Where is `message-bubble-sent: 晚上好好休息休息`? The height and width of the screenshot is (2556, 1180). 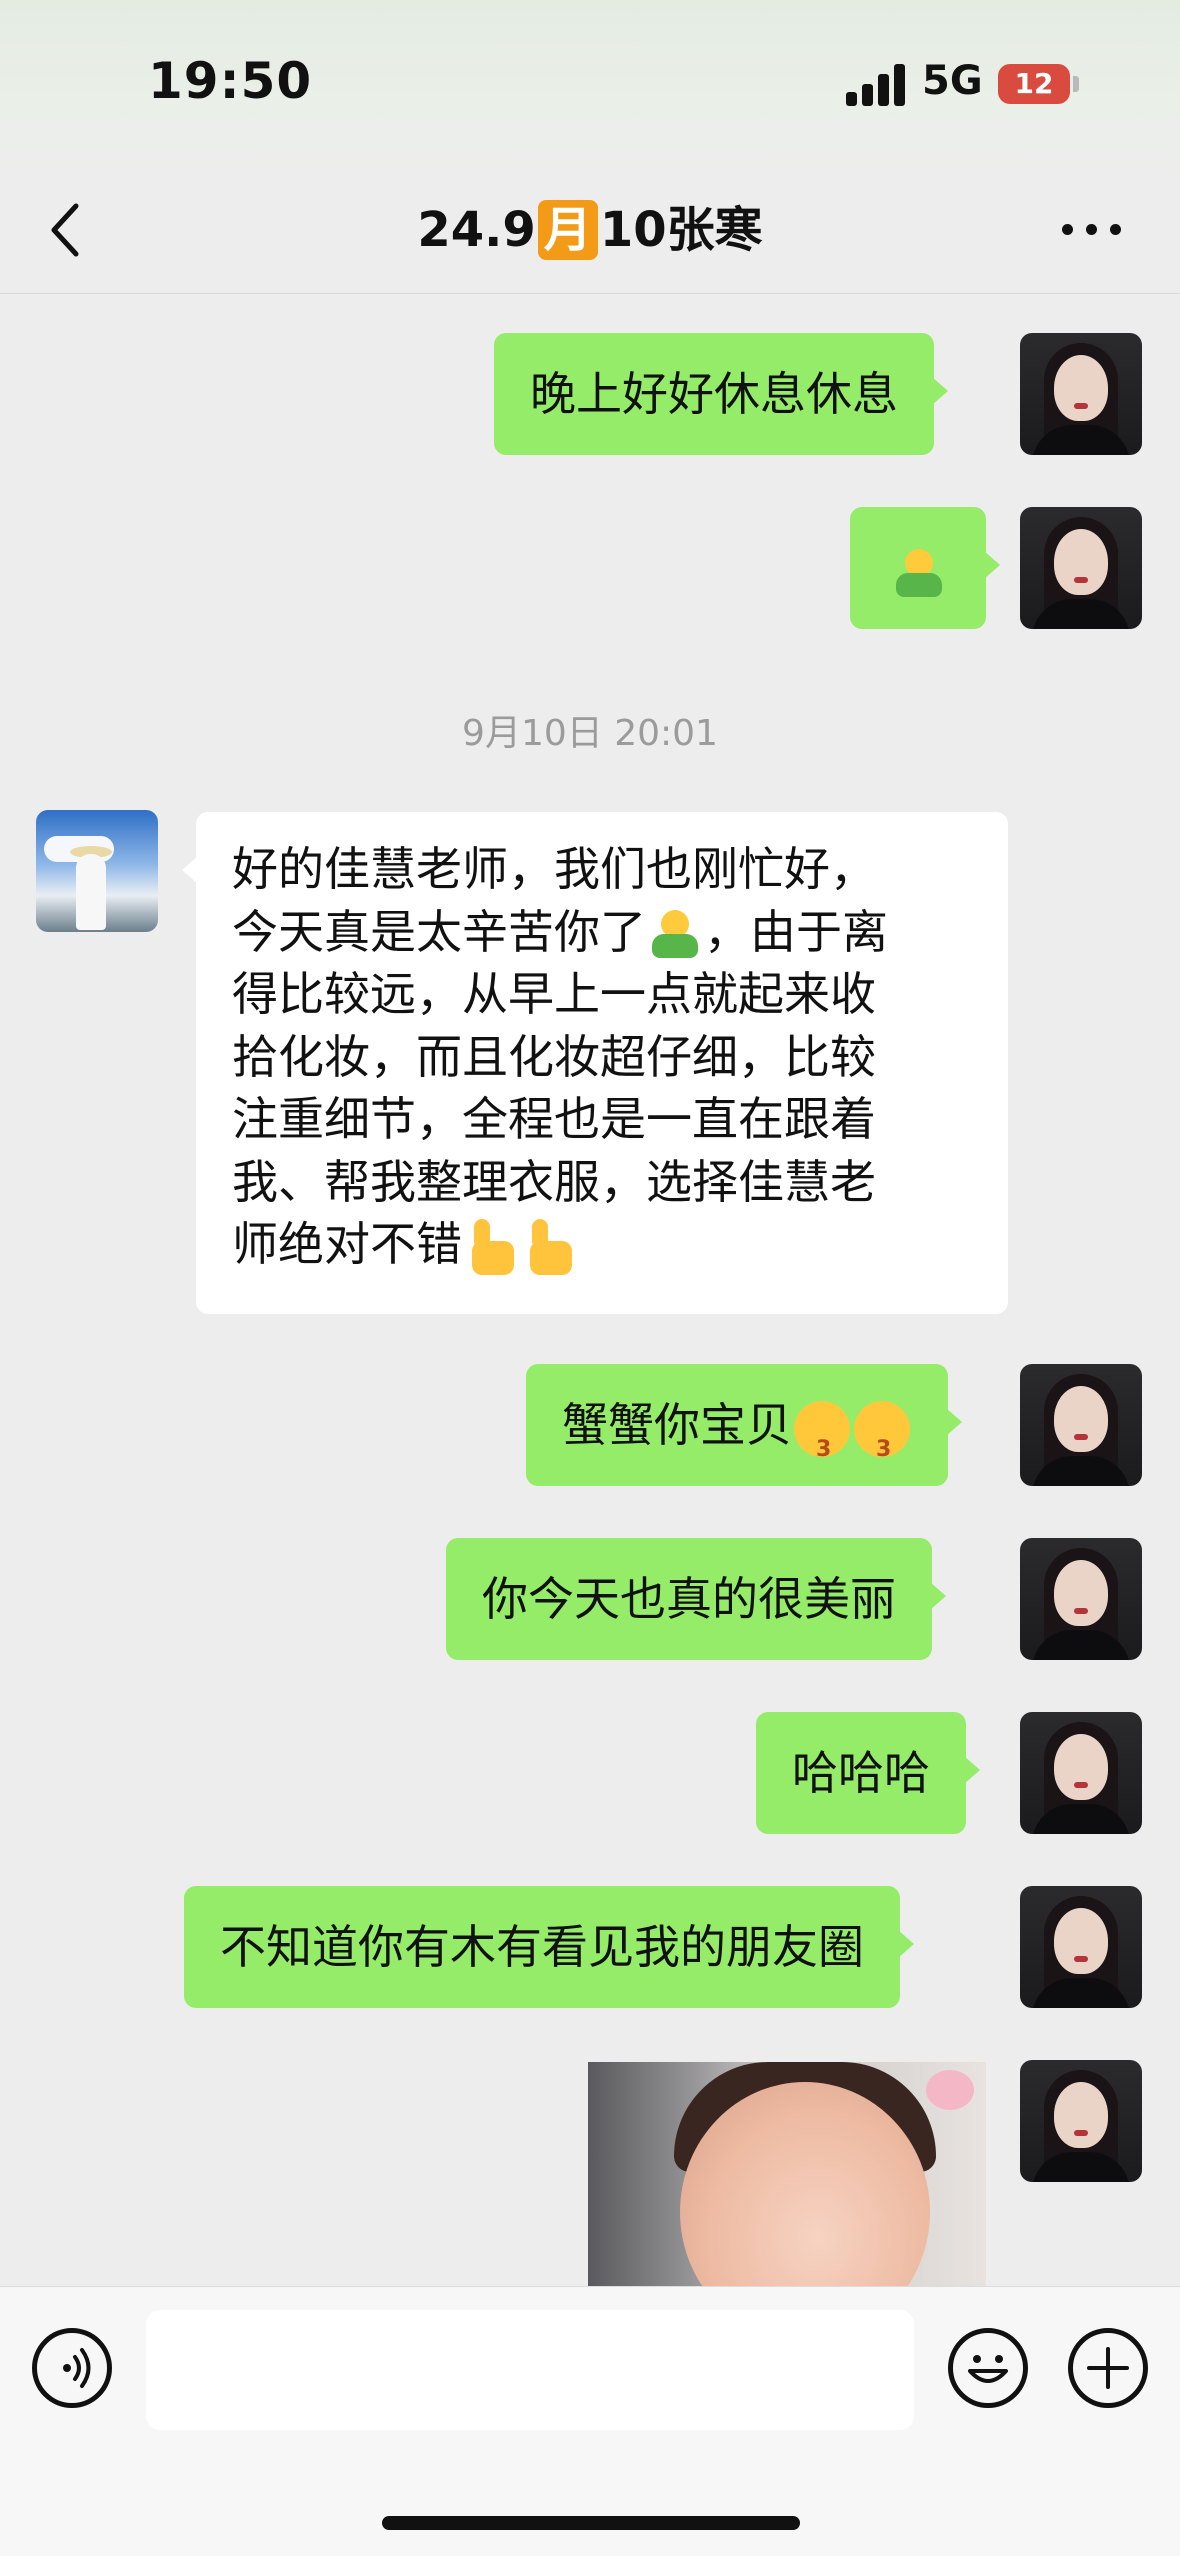 message-bubble-sent: 晚上好好休息休息 is located at coordinates (721, 394).